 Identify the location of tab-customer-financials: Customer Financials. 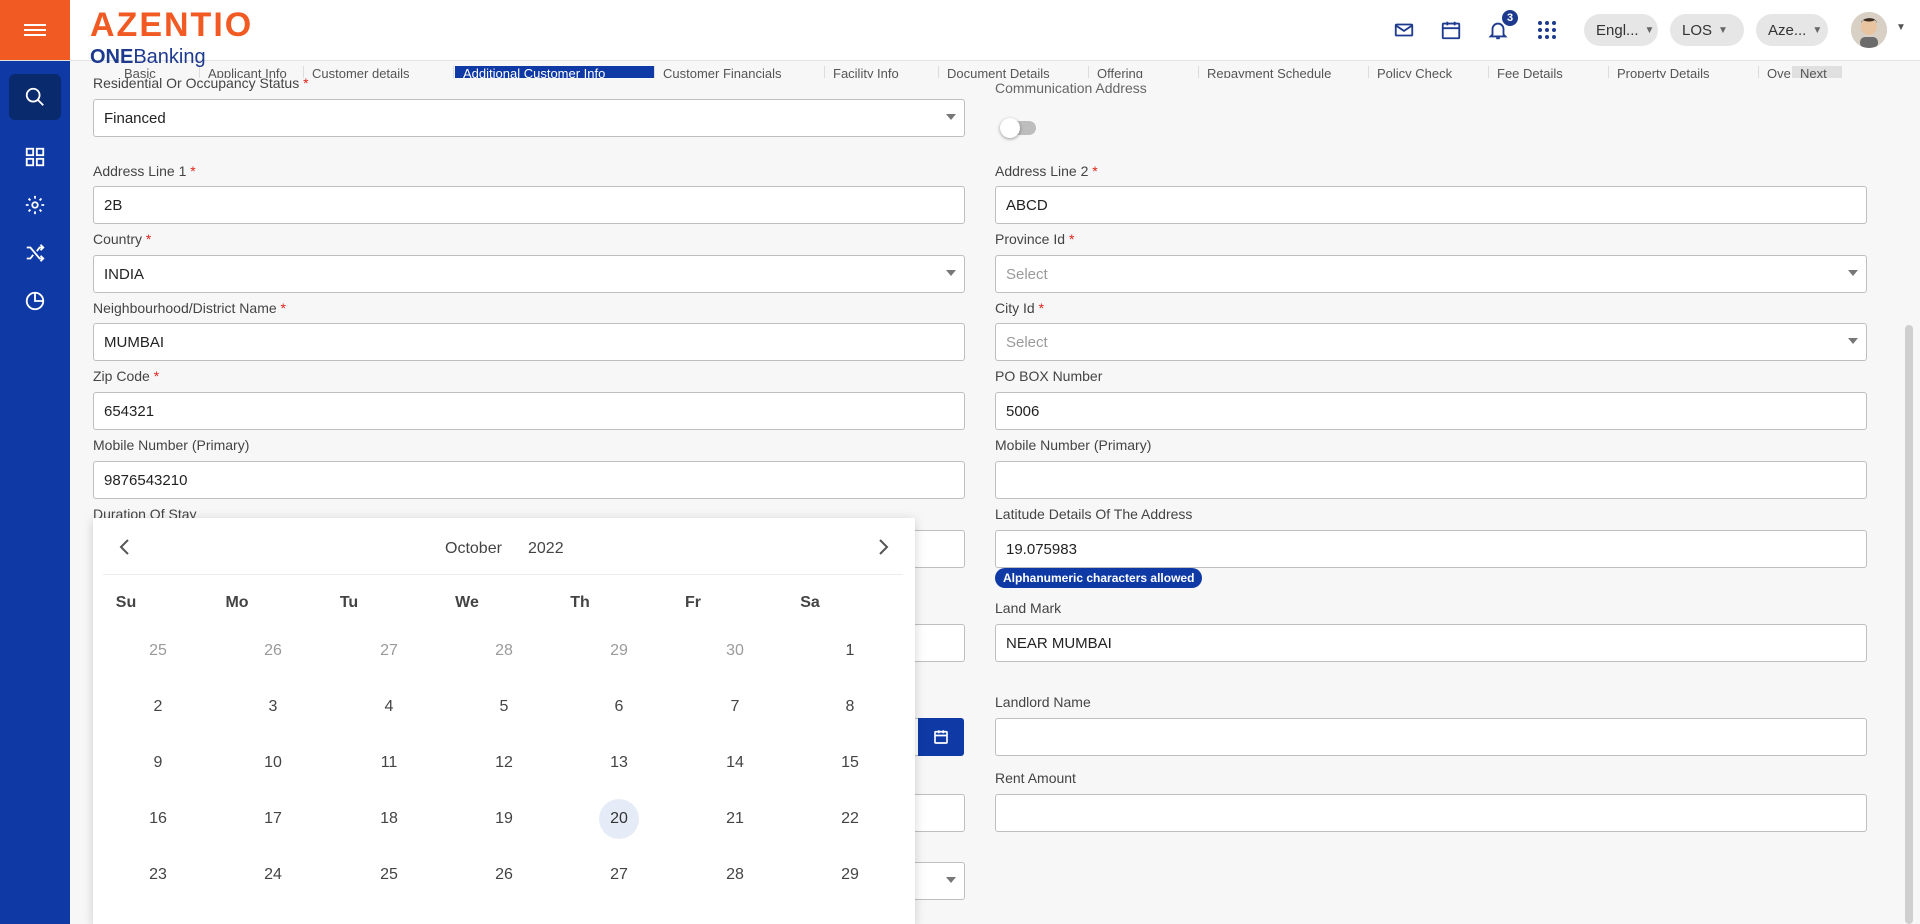
(740, 72).